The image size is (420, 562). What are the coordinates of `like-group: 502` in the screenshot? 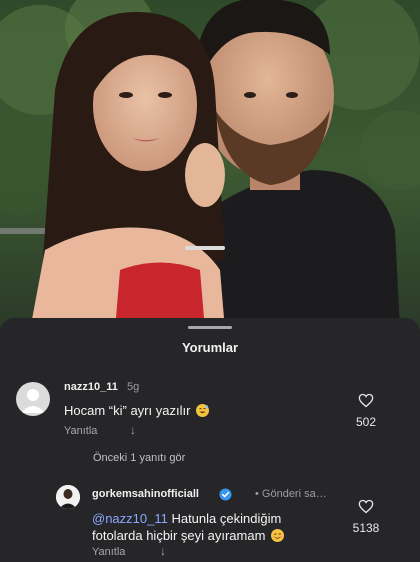 It's located at (366, 411).